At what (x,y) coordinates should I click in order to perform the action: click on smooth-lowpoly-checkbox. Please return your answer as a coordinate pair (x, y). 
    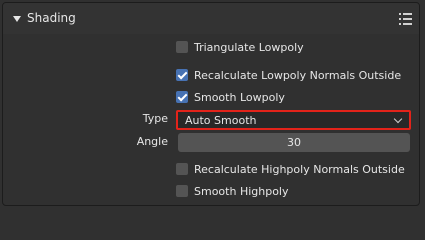
    Looking at the image, I should click on (182, 97).